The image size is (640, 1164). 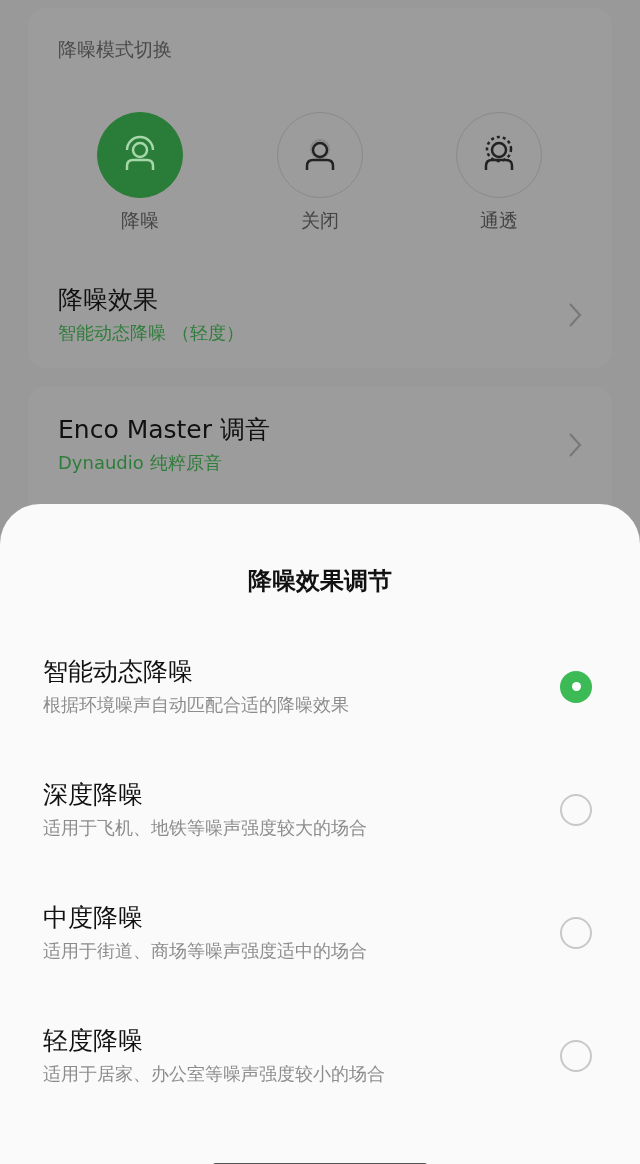 What do you see at coordinates (140, 463) in the screenshot?
I see `row-value: Dynaudio 纯粹原音` at bounding box center [140, 463].